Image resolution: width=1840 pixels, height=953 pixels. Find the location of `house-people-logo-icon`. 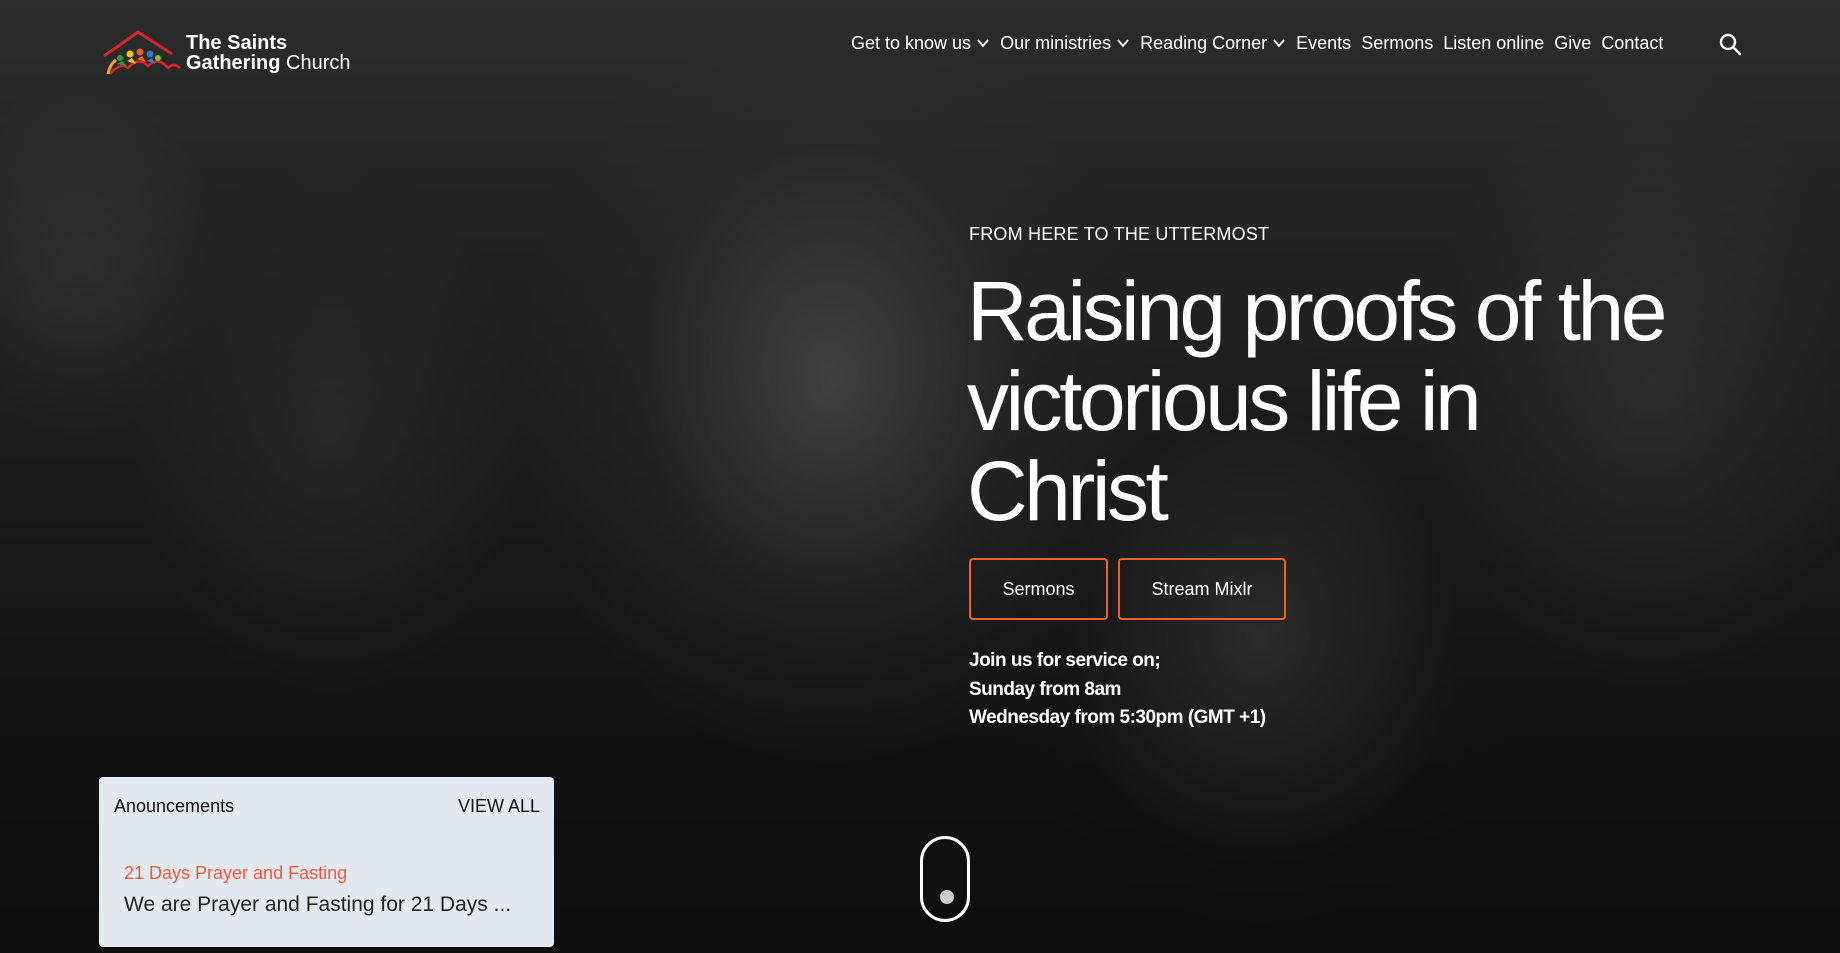

house-people-logo-icon is located at coordinates (142, 52).